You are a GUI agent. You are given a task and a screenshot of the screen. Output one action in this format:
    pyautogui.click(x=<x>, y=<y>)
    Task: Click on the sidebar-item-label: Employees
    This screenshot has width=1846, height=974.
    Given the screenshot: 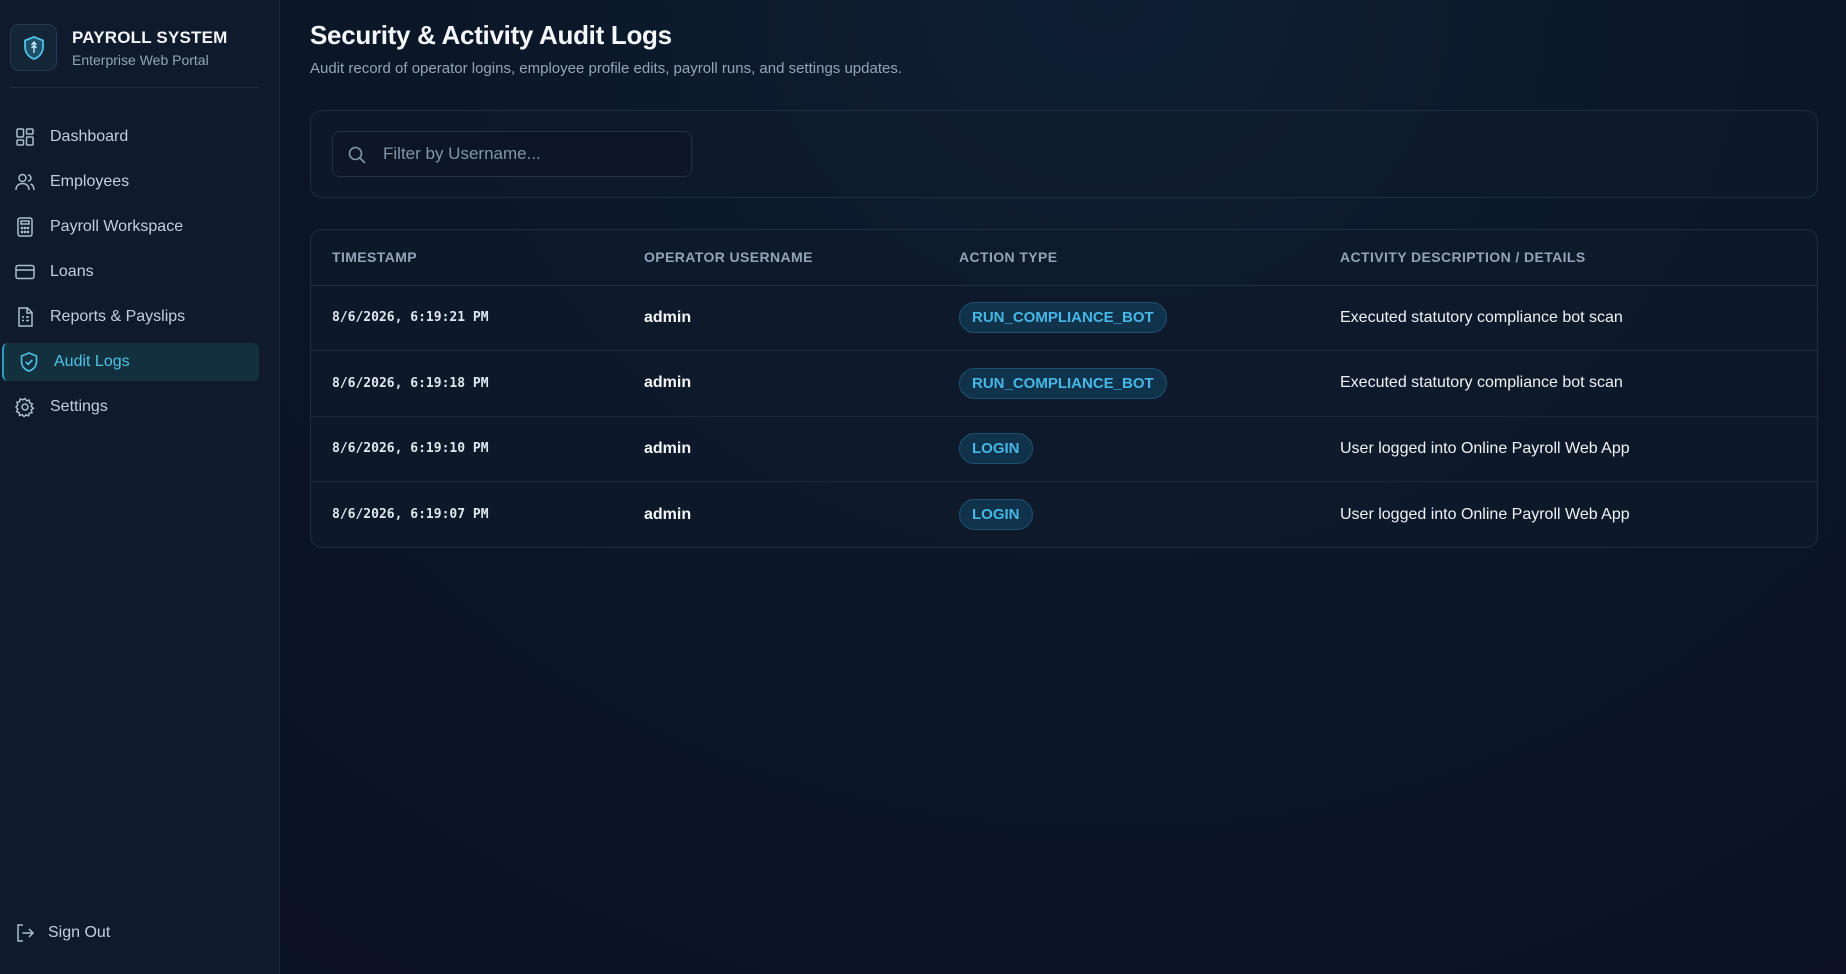 What is the action you would take?
    pyautogui.click(x=90, y=181)
    